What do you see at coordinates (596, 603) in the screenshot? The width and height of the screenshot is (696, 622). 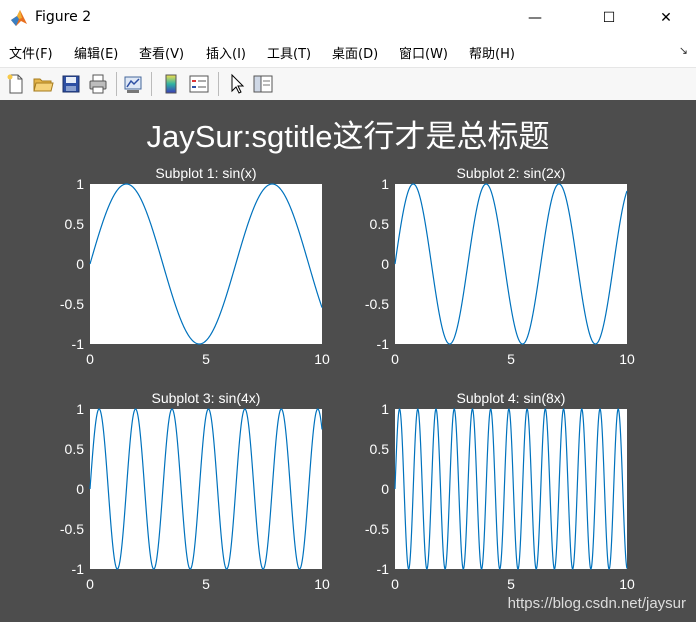 I see `watermark: https://blog.csdn.net/jaysur` at bounding box center [596, 603].